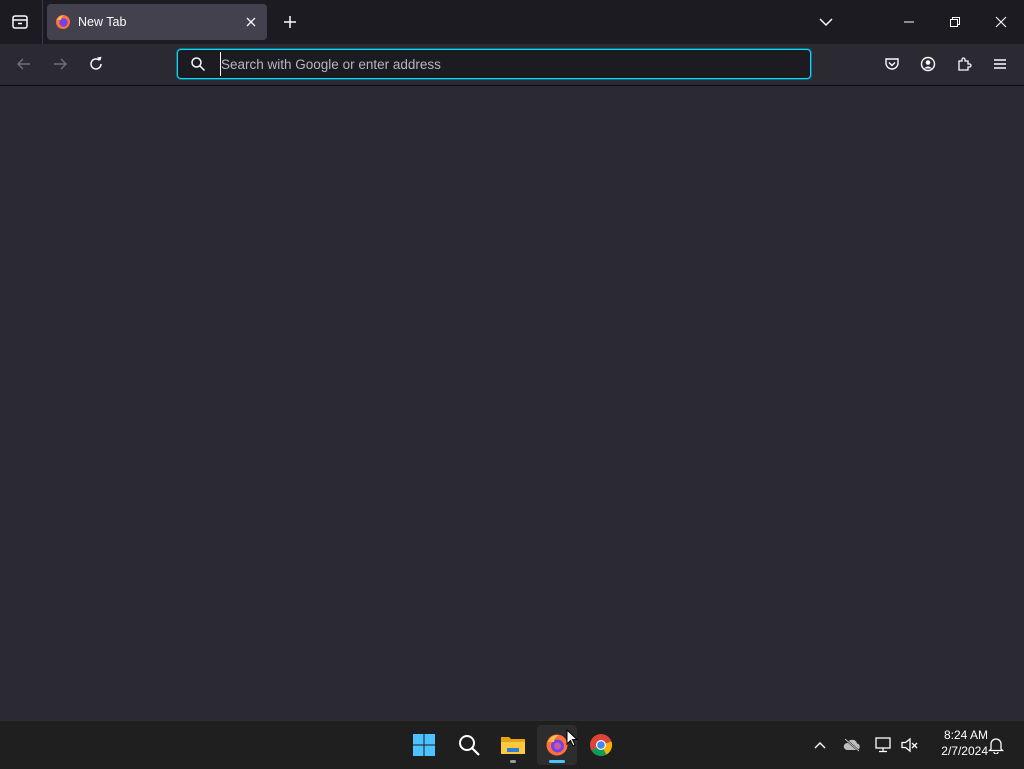 Image resolution: width=1024 pixels, height=769 pixels. I want to click on onedrive-status, so click(852, 745).